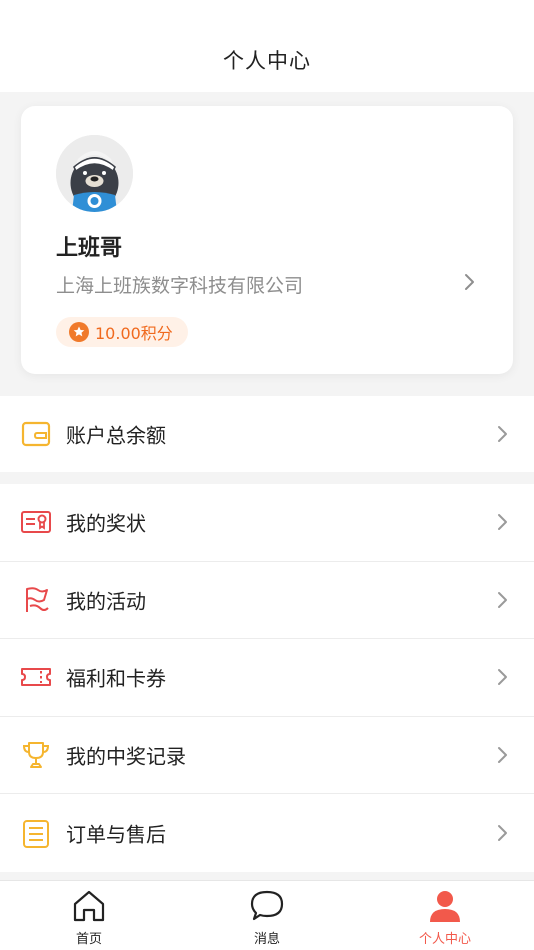 The width and height of the screenshot is (534, 950). What do you see at coordinates (267, 46) in the screenshot?
I see `top-header: 个人中心` at bounding box center [267, 46].